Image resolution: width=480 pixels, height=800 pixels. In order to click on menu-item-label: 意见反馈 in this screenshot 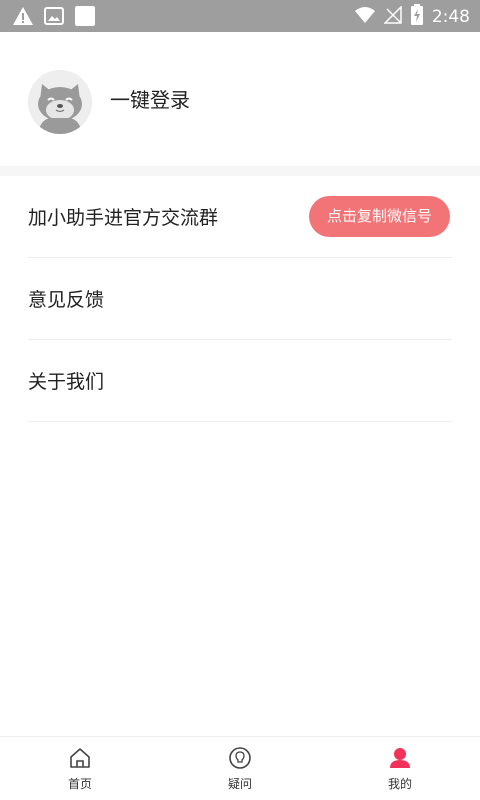, I will do `click(66, 300)`.